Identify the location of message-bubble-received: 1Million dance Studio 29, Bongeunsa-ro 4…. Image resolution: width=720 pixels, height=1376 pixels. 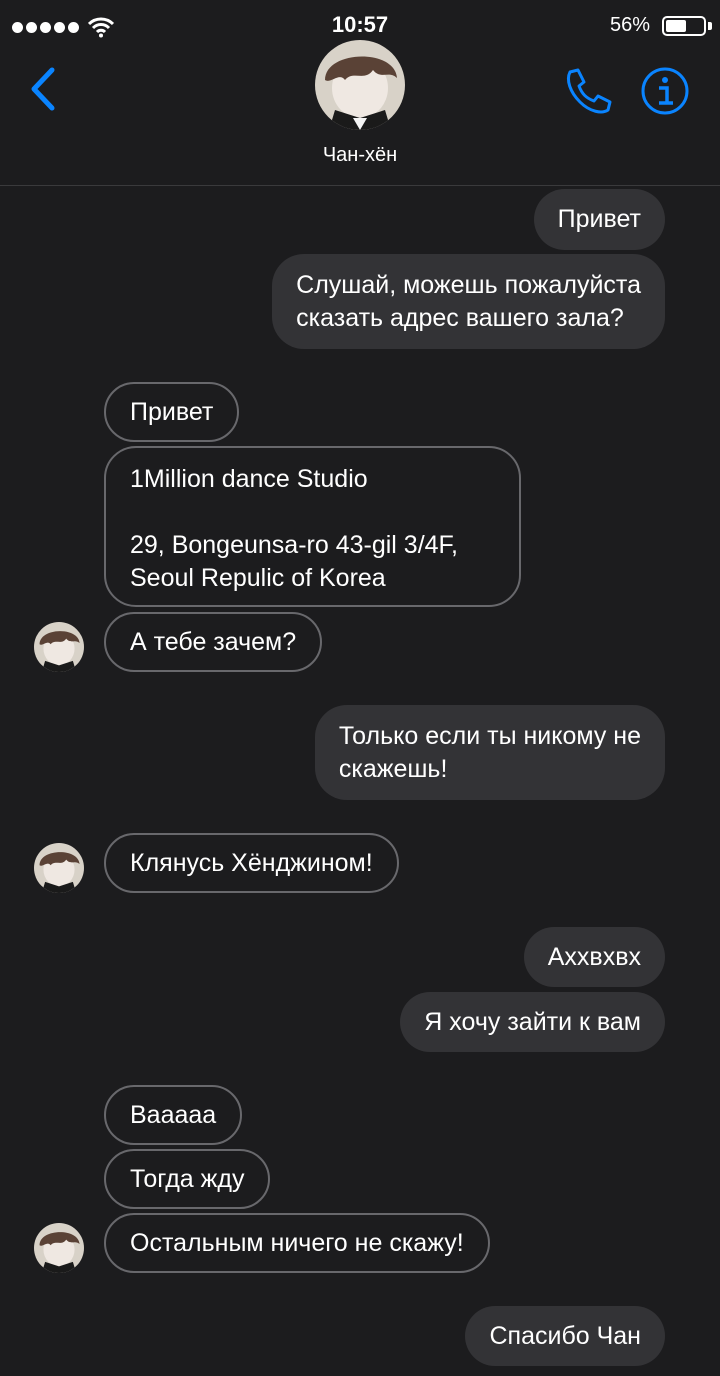
(312, 526).